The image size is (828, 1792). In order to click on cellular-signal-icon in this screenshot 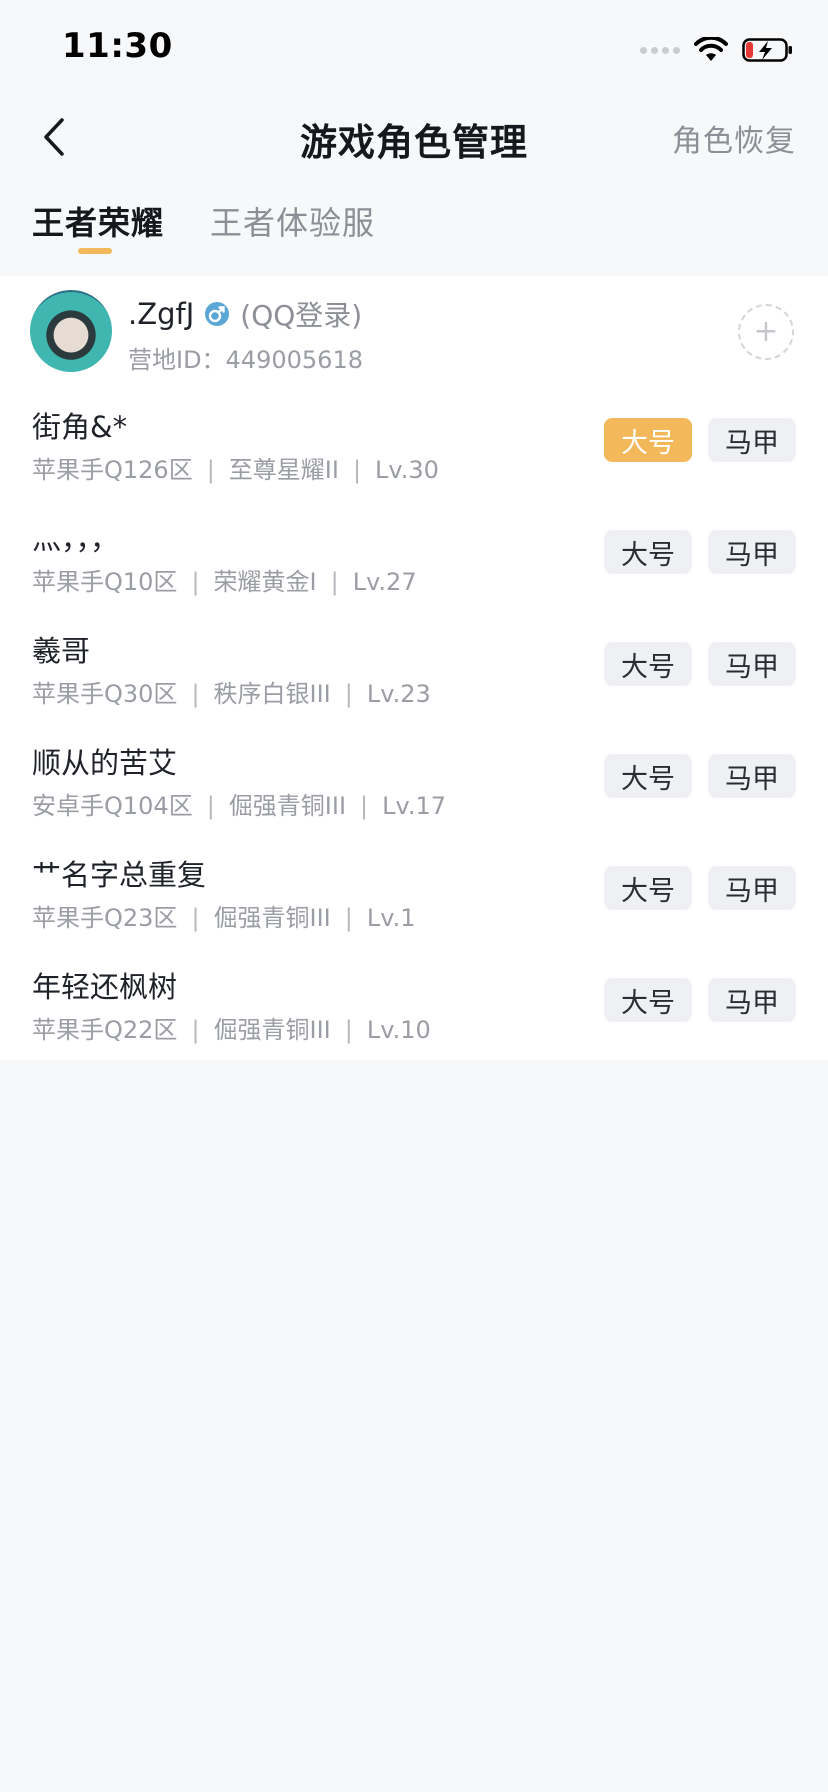, I will do `click(660, 50)`.